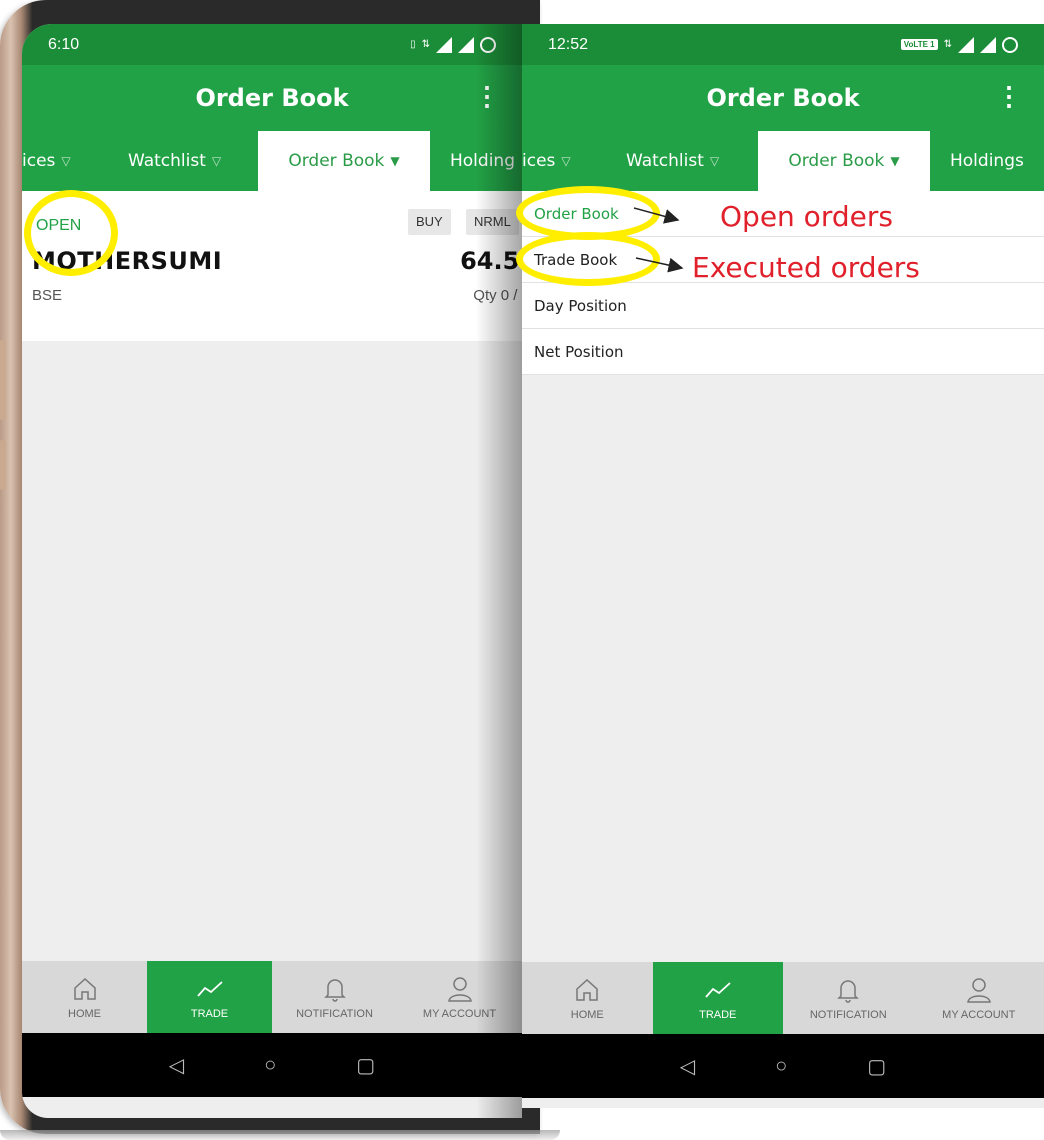 The image size is (1044, 1140). Describe the element at coordinates (429, 222) in the screenshot. I see `side-chip: BUY` at that location.